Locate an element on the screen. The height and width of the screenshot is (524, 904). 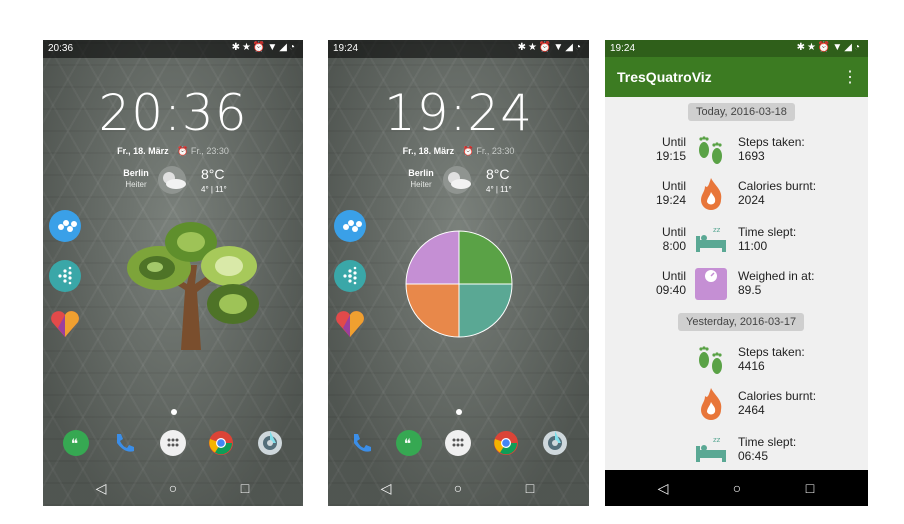
metric-text: Calories burnt: 2464 is located at coordinates (777, 403).